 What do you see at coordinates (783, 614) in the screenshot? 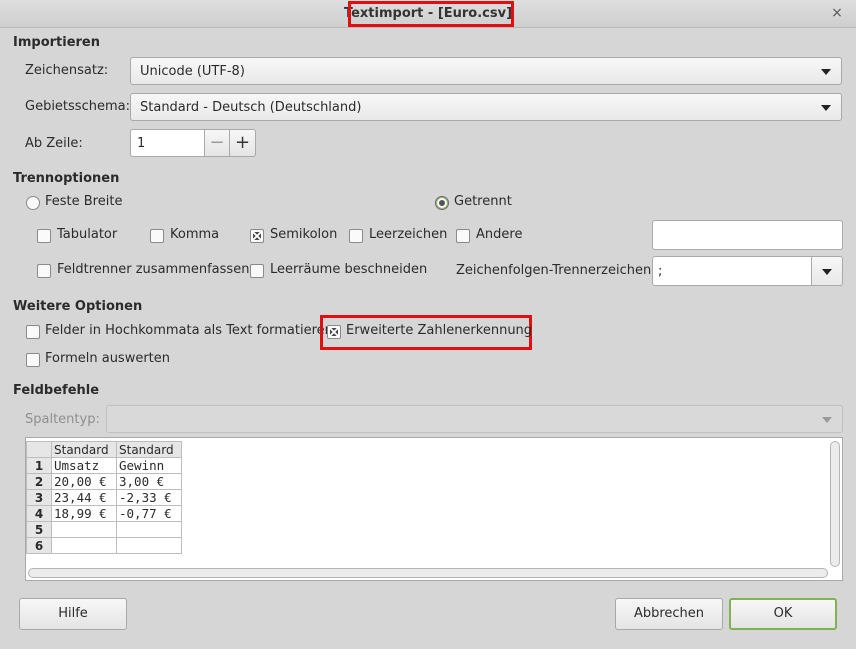
I see `ok-button: OK` at bounding box center [783, 614].